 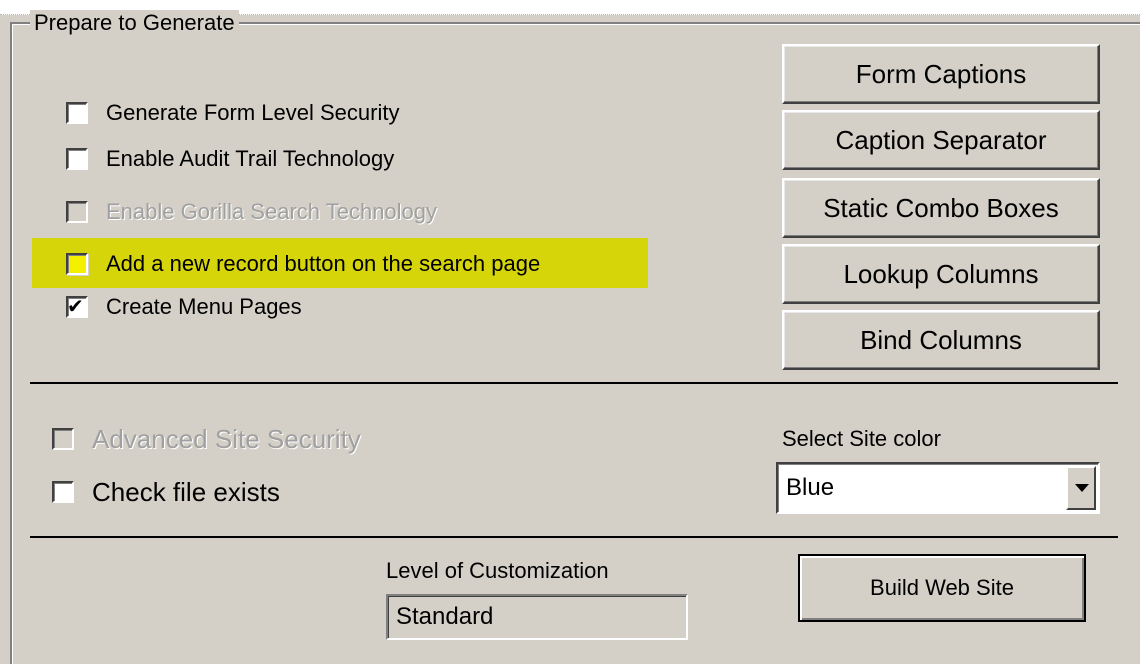 I want to click on static-combo-boxes-button: Static Combo Boxes, so click(x=941, y=208).